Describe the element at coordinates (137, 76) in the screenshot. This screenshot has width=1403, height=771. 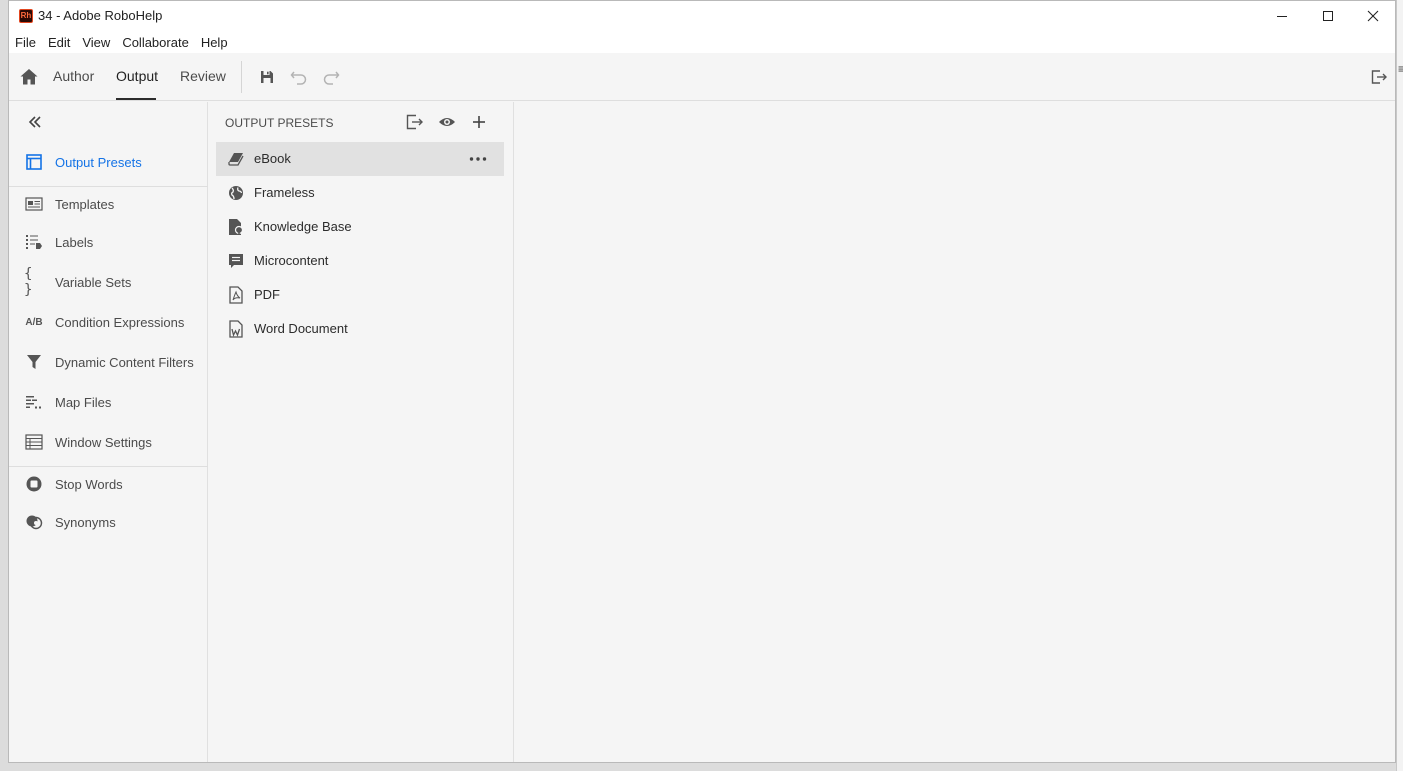
I see `tab-output: Output` at that location.